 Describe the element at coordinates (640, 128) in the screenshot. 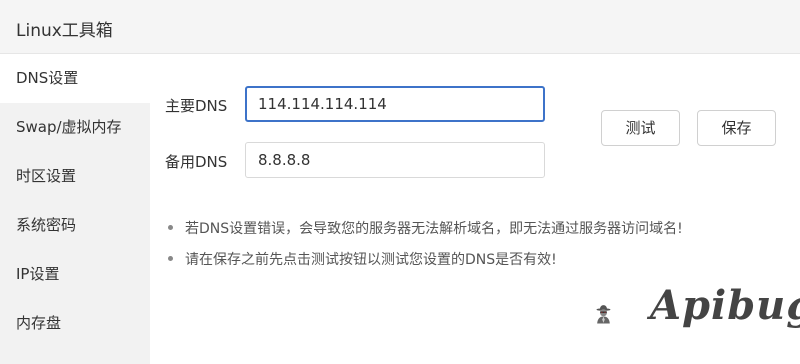

I see `test-button: 测试` at that location.